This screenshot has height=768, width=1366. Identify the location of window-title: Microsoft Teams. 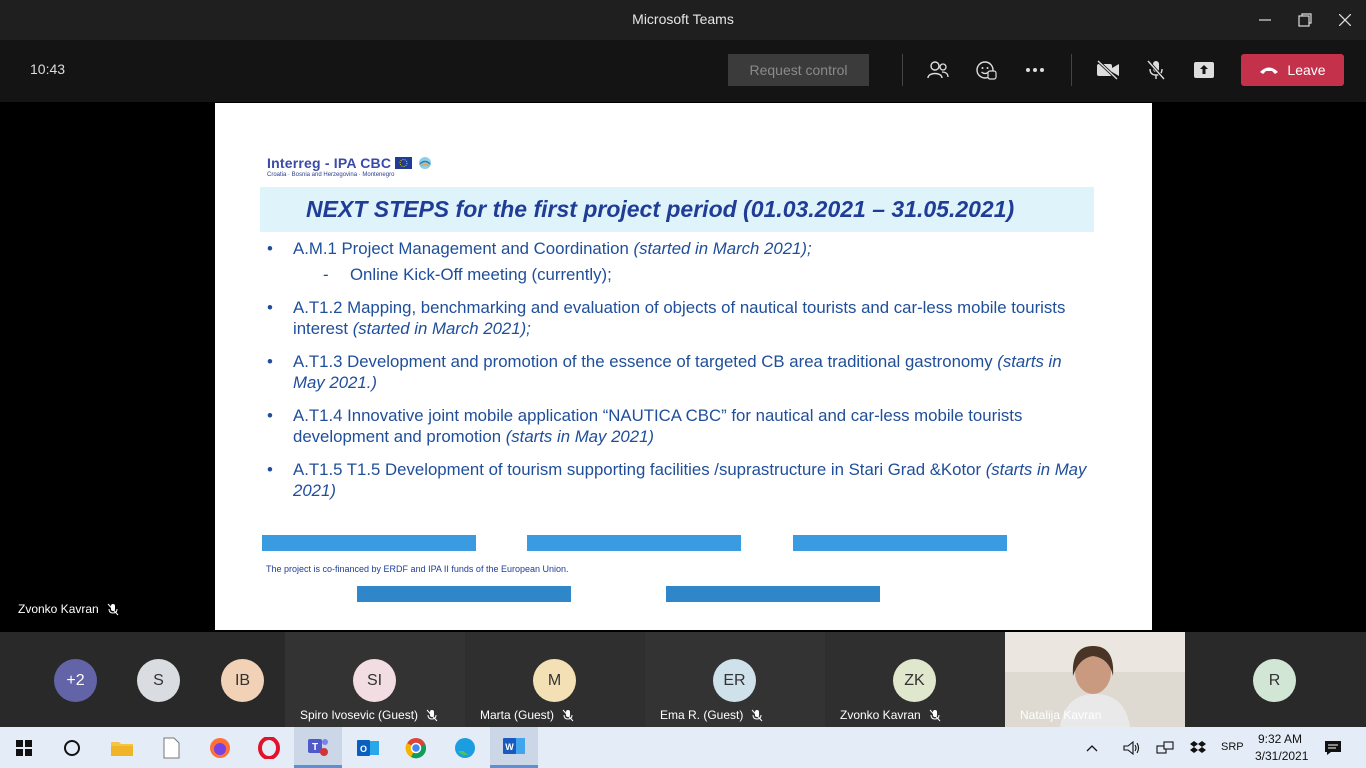
(683, 19).